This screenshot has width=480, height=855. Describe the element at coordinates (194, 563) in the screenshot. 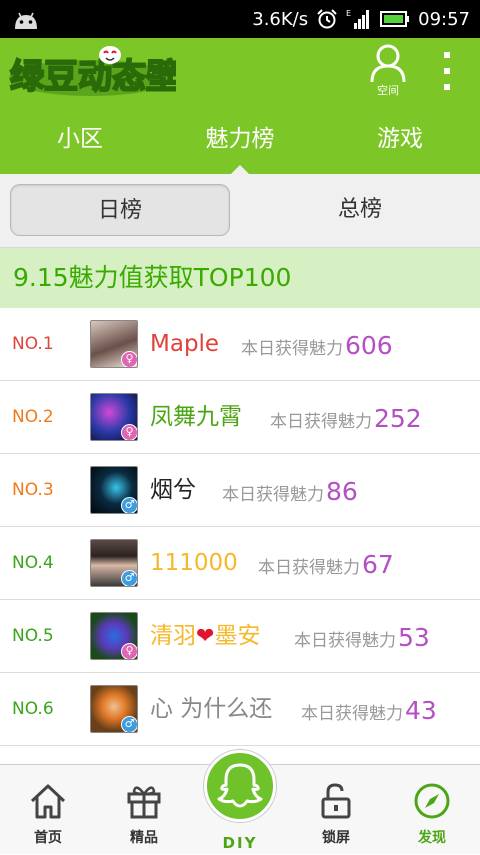

I see `username: 111000` at that location.